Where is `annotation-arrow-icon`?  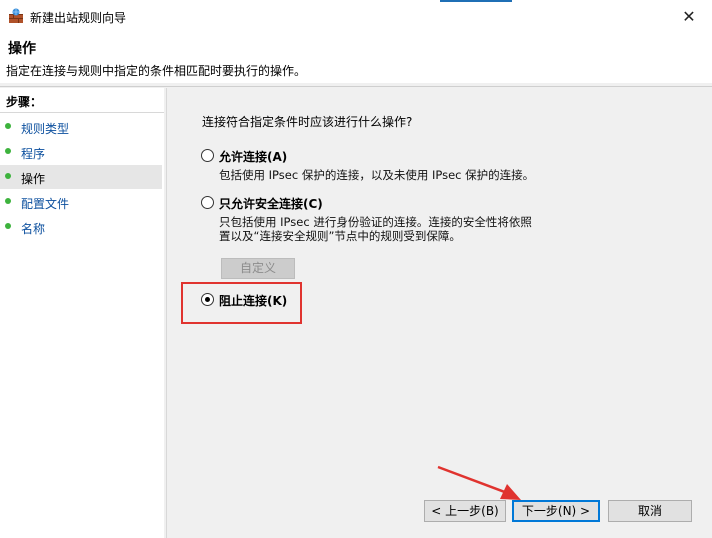 annotation-arrow-icon is located at coordinates (479, 482).